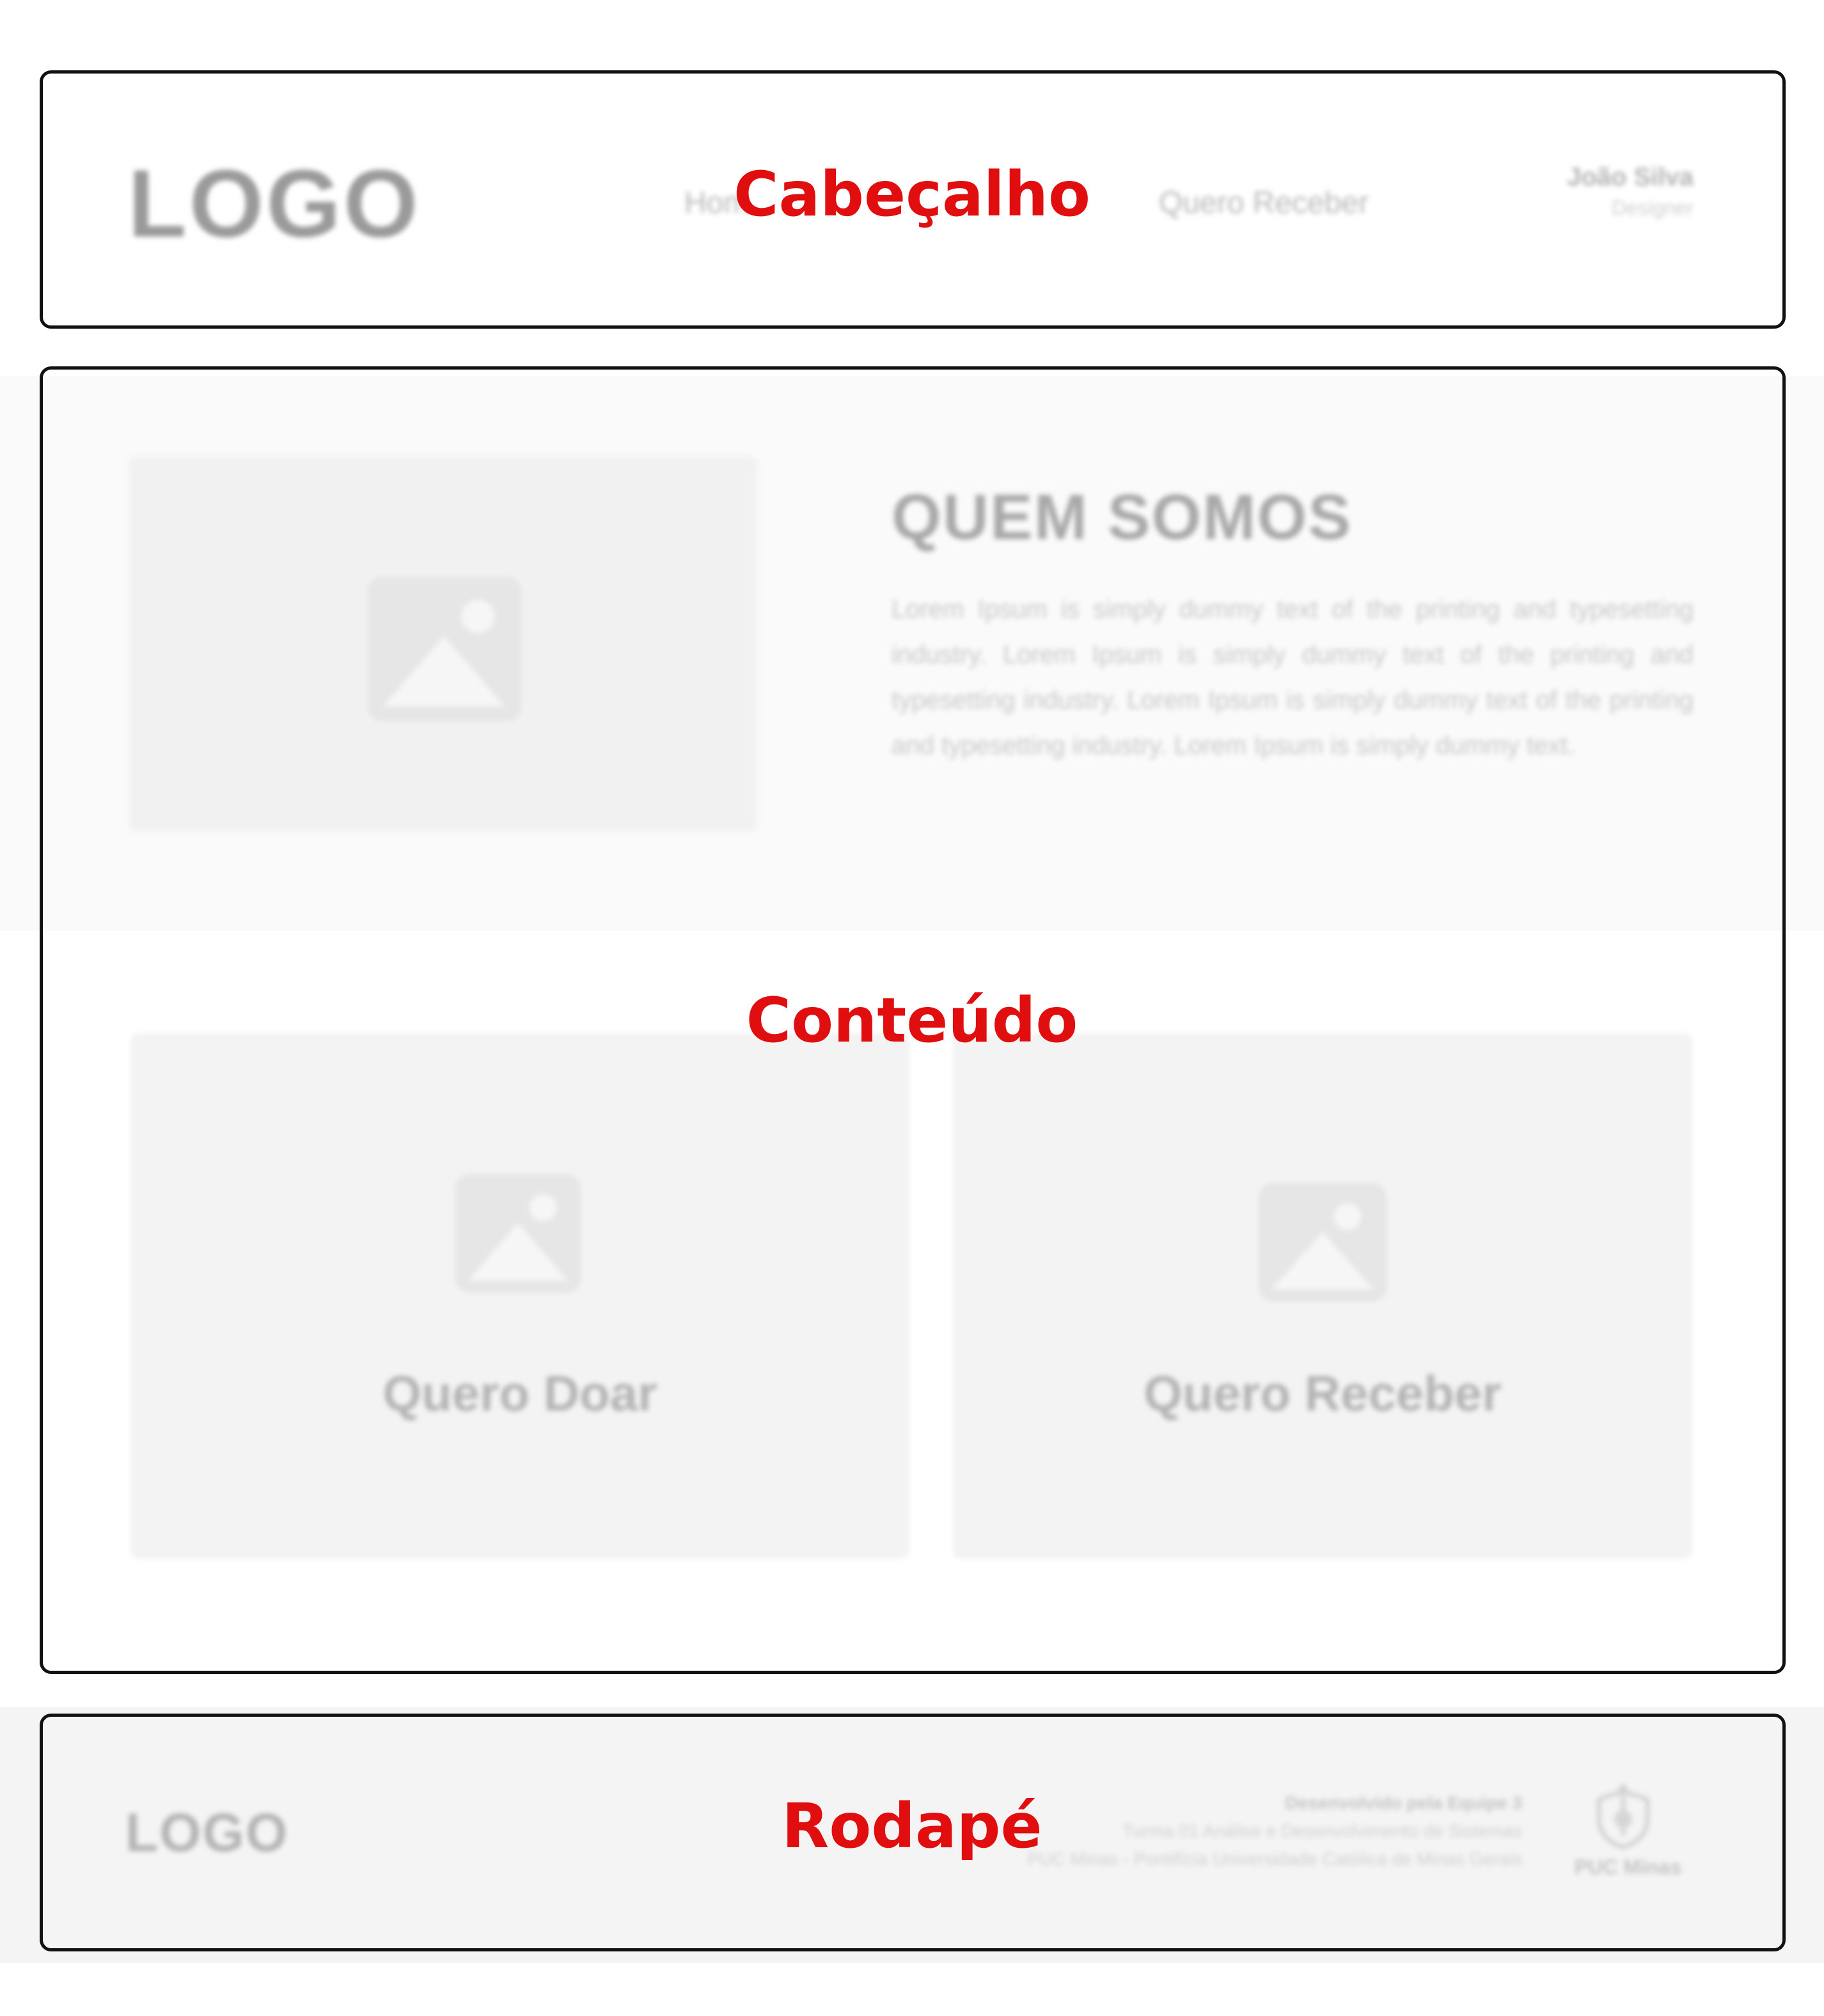 Image resolution: width=1824 pixels, height=2016 pixels. What do you see at coordinates (912, 1826) in the screenshot?
I see `footer-section-label: Rodapé` at bounding box center [912, 1826].